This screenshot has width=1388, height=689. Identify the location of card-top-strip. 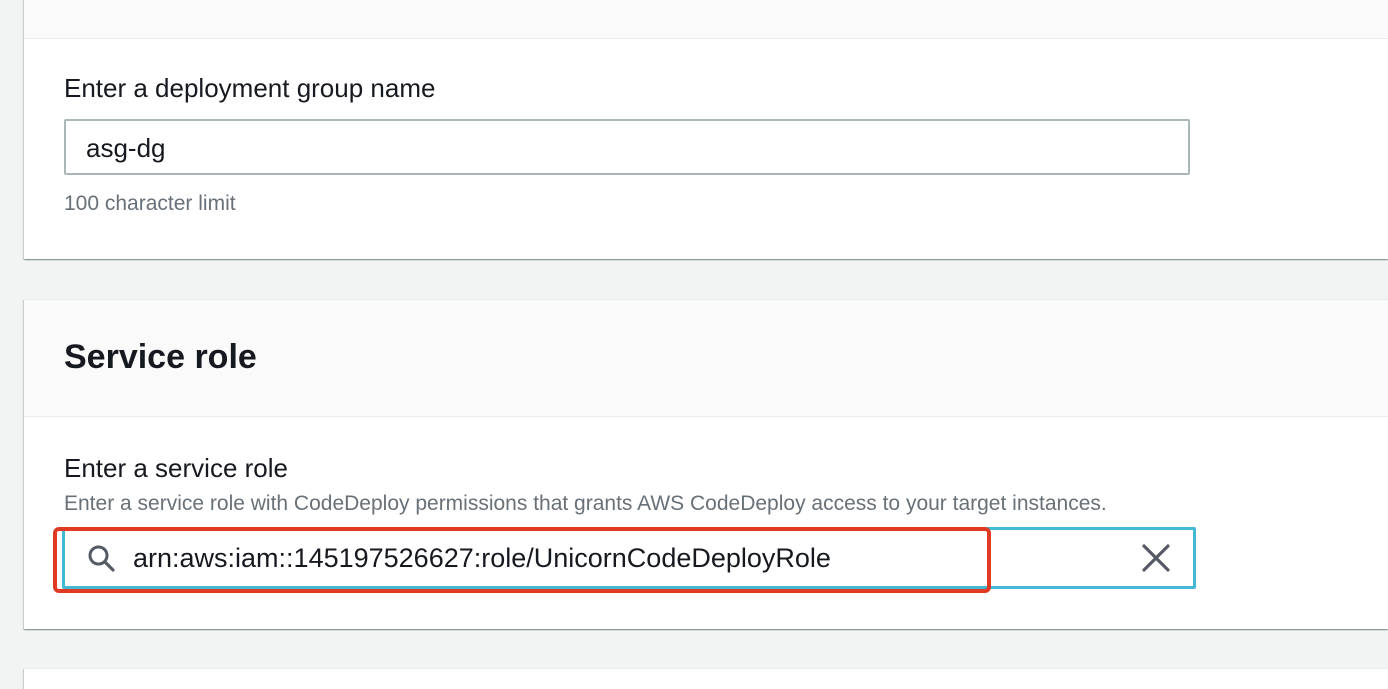
(706, 19).